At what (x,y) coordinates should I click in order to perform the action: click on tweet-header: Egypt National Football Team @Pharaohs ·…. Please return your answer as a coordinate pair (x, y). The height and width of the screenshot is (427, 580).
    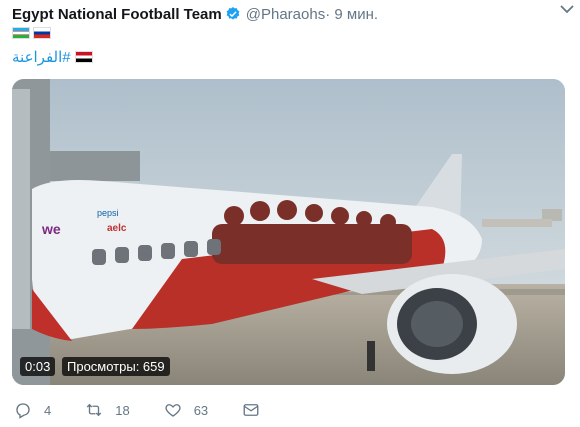
    Looking at the image, I should click on (290, 14).